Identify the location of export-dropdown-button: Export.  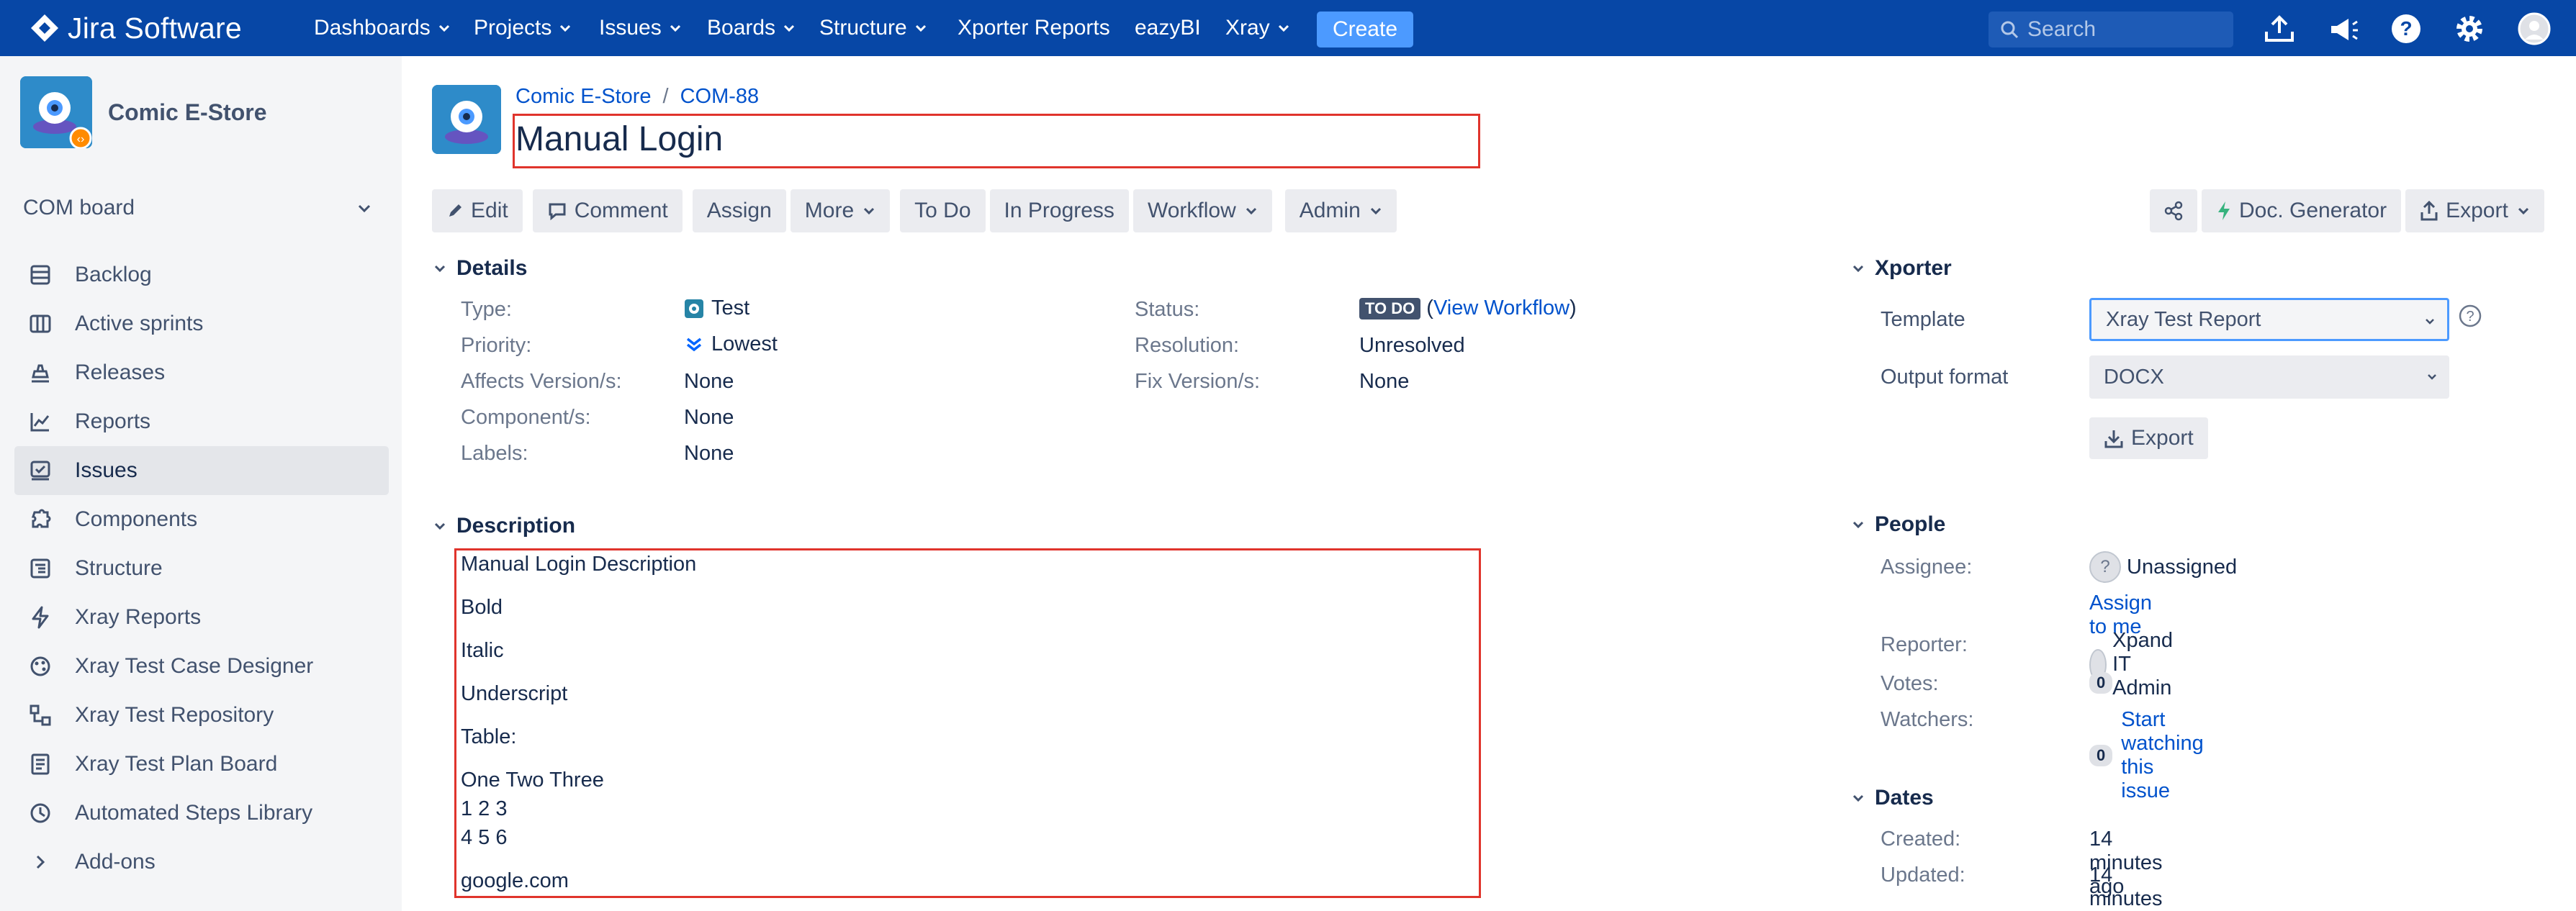
(2474, 210).